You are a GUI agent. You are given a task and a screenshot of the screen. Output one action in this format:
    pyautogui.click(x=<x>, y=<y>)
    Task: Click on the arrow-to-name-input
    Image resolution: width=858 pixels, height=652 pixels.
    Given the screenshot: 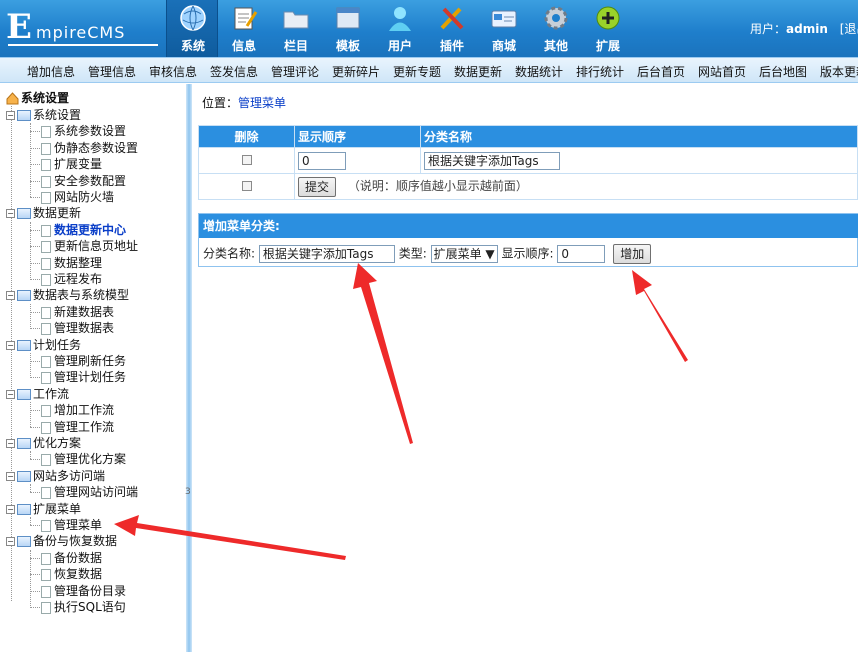 What is the action you would take?
    pyautogui.click(x=383, y=353)
    